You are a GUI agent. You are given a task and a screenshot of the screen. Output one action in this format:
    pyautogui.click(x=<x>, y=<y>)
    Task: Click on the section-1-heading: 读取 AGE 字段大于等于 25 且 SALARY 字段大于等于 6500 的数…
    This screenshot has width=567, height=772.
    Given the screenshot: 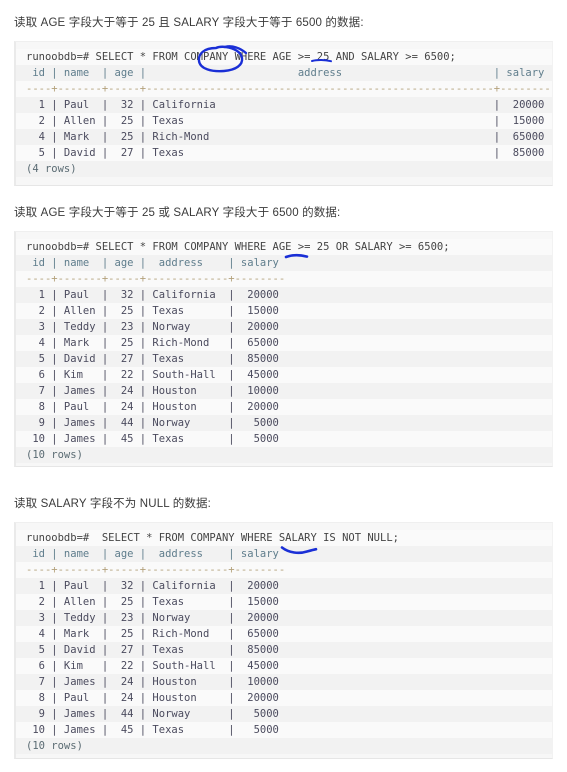 What is the action you would take?
    pyautogui.click(x=189, y=23)
    